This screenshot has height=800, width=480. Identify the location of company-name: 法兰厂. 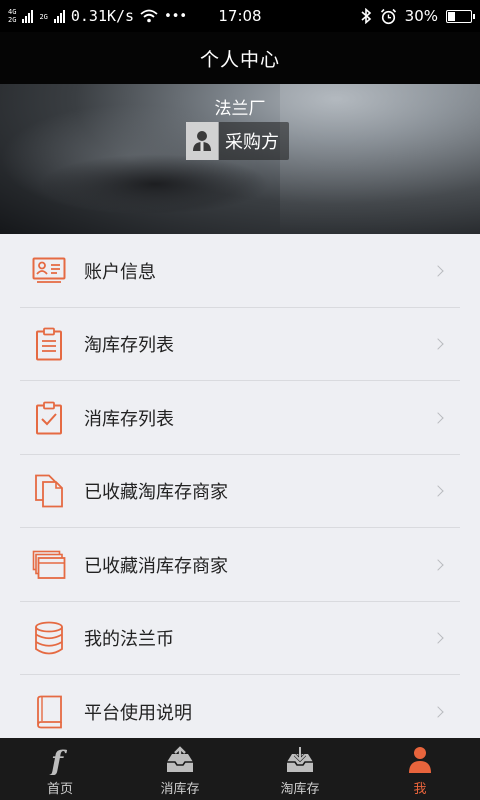
(240, 109).